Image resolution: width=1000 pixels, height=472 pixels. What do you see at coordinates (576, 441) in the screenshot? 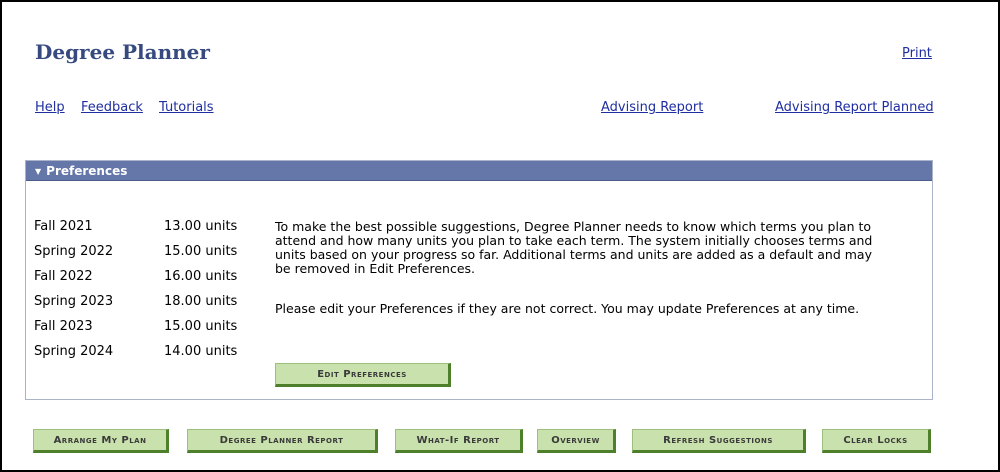
I see `overview-button: Overview` at bounding box center [576, 441].